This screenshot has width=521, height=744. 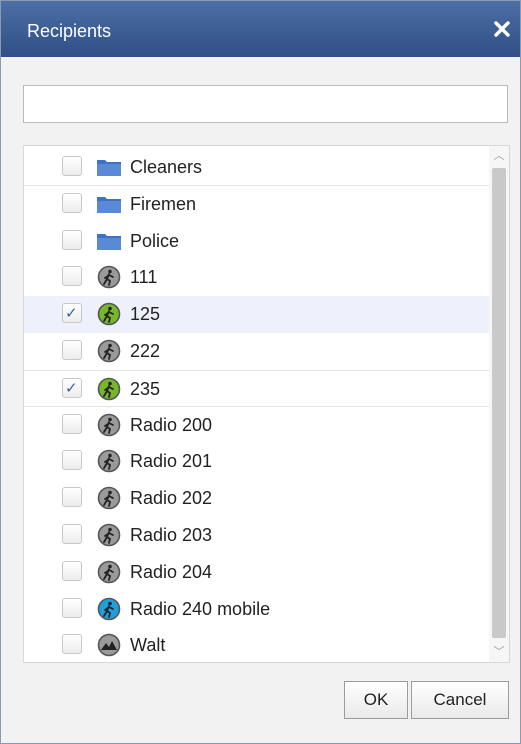 I want to click on close-button, so click(x=502, y=29).